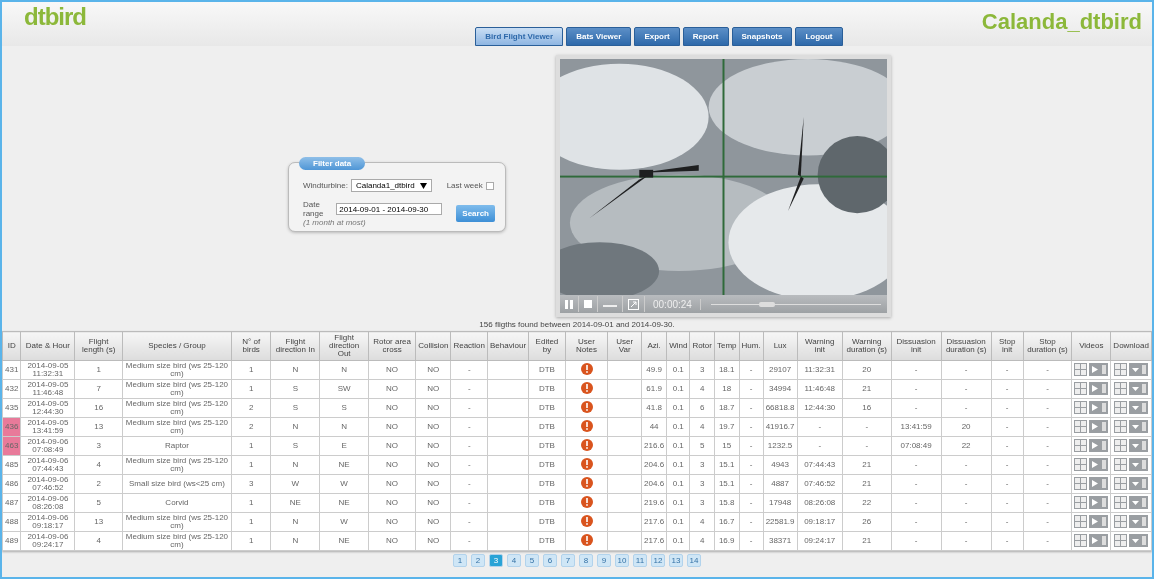 The height and width of the screenshot is (579, 1154). I want to click on table-cell: 436, so click(11, 427).